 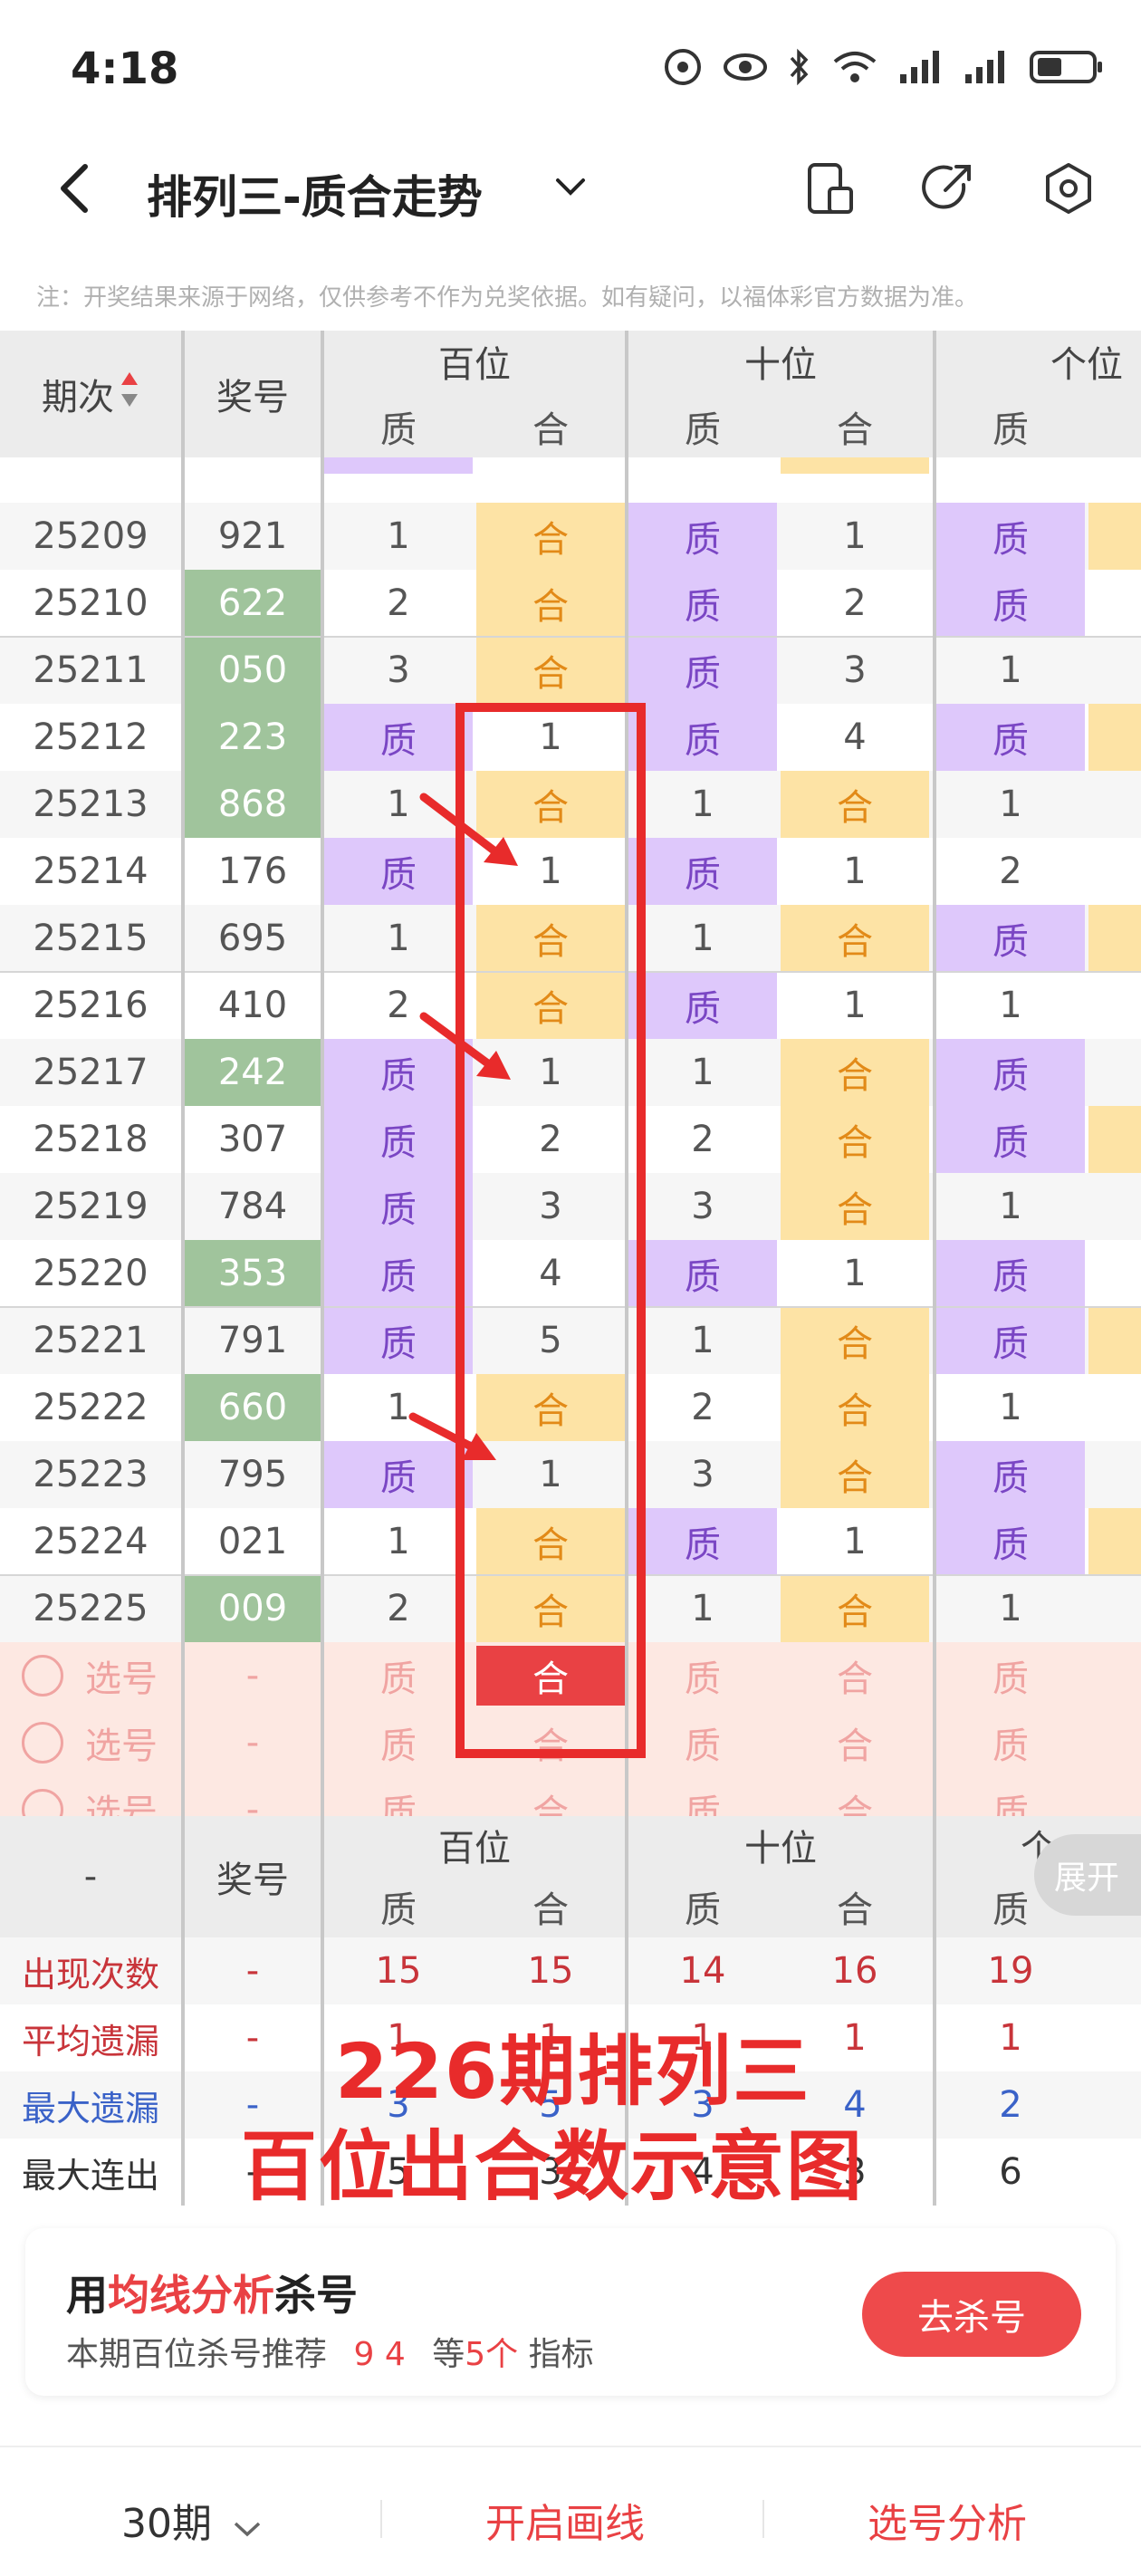 I want to click on rotate-device-icon, so click(x=829, y=188).